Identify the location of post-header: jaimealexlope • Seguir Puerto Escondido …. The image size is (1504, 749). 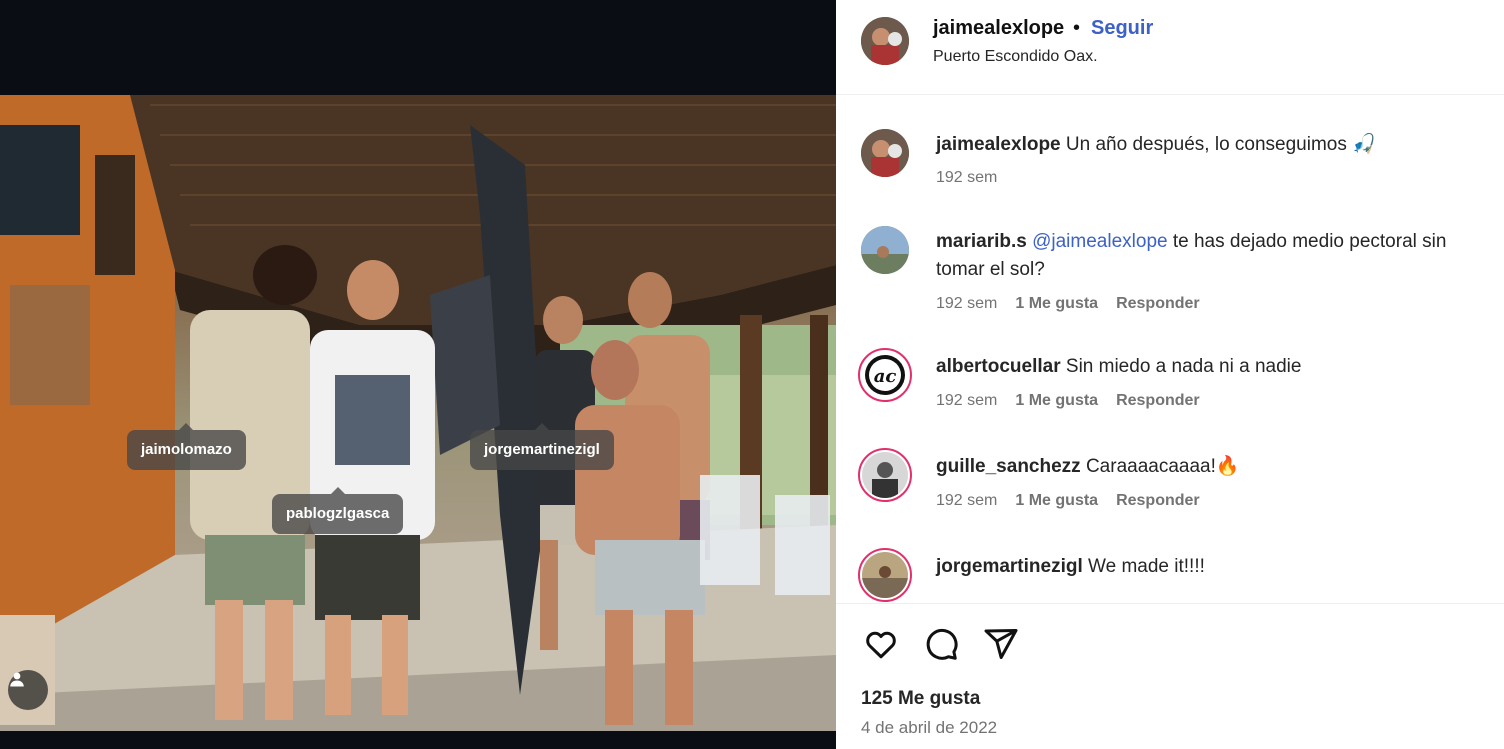
(1170, 47).